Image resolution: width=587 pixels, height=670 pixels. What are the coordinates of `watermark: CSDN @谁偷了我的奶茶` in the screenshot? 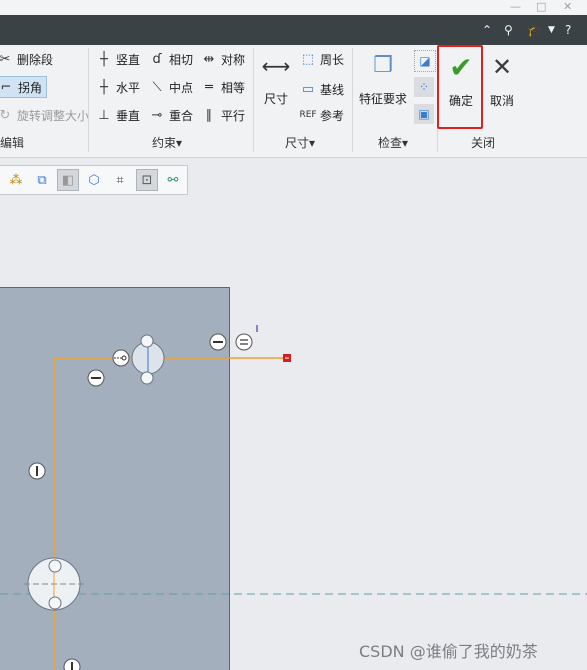 It's located at (448, 651).